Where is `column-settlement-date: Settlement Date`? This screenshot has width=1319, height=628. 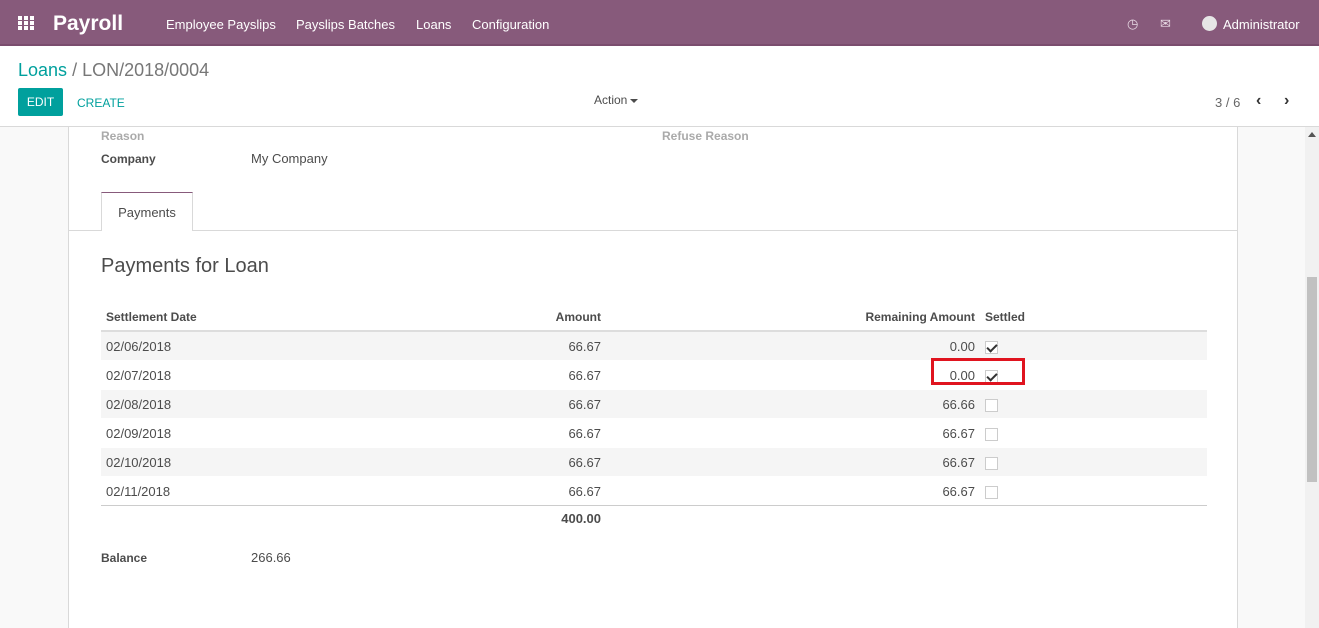 column-settlement-date: Settlement Date is located at coordinates (261, 318).